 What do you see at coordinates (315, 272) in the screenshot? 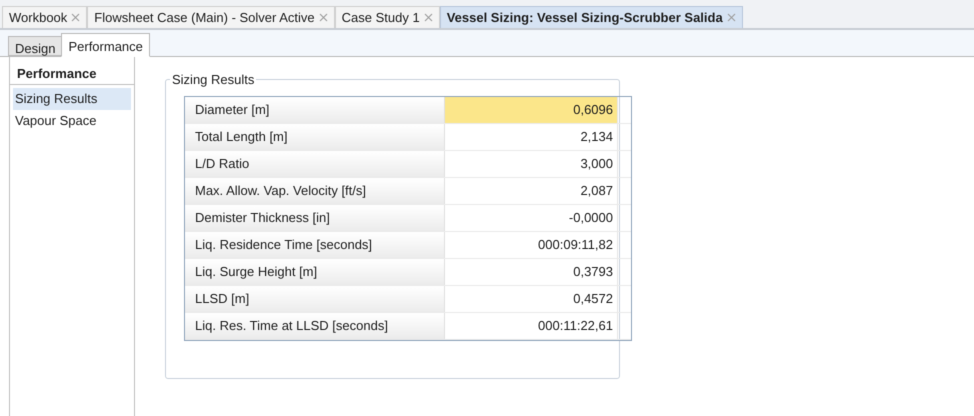
I see `table-cell: Liq. Surge Height [m]` at bounding box center [315, 272].